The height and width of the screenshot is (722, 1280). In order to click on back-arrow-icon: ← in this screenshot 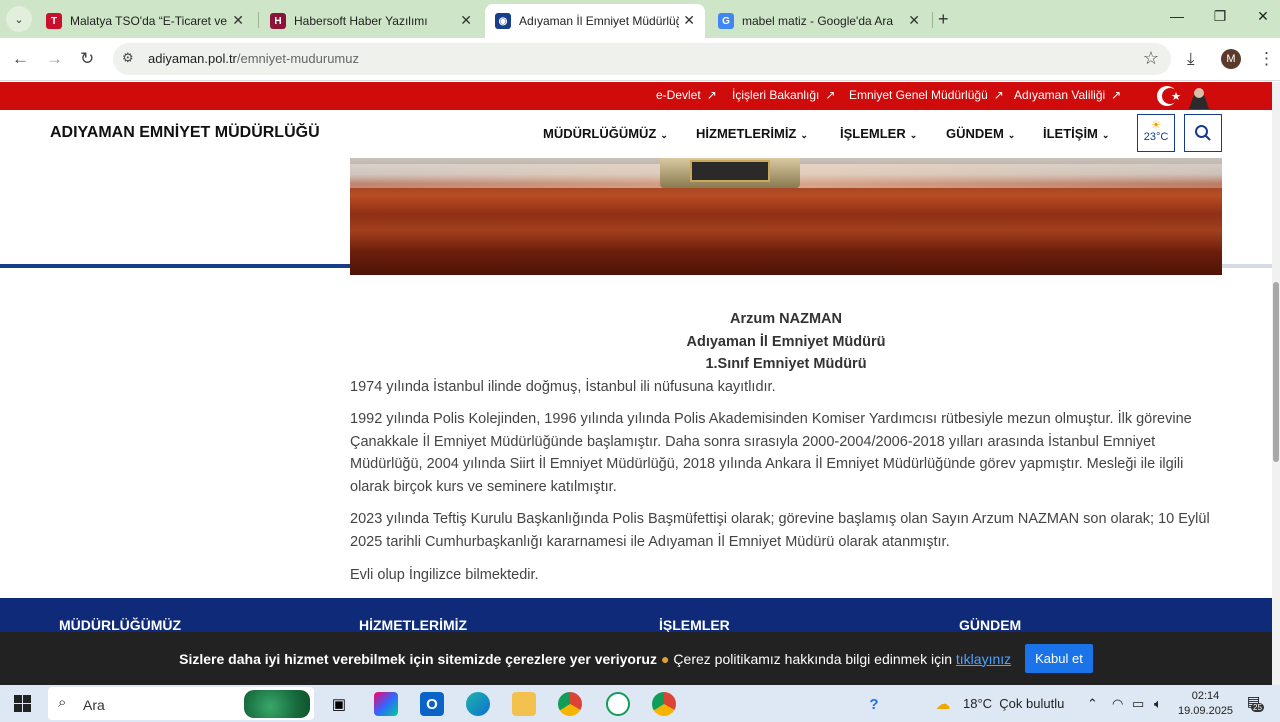, I will do `click(20, 59)`.